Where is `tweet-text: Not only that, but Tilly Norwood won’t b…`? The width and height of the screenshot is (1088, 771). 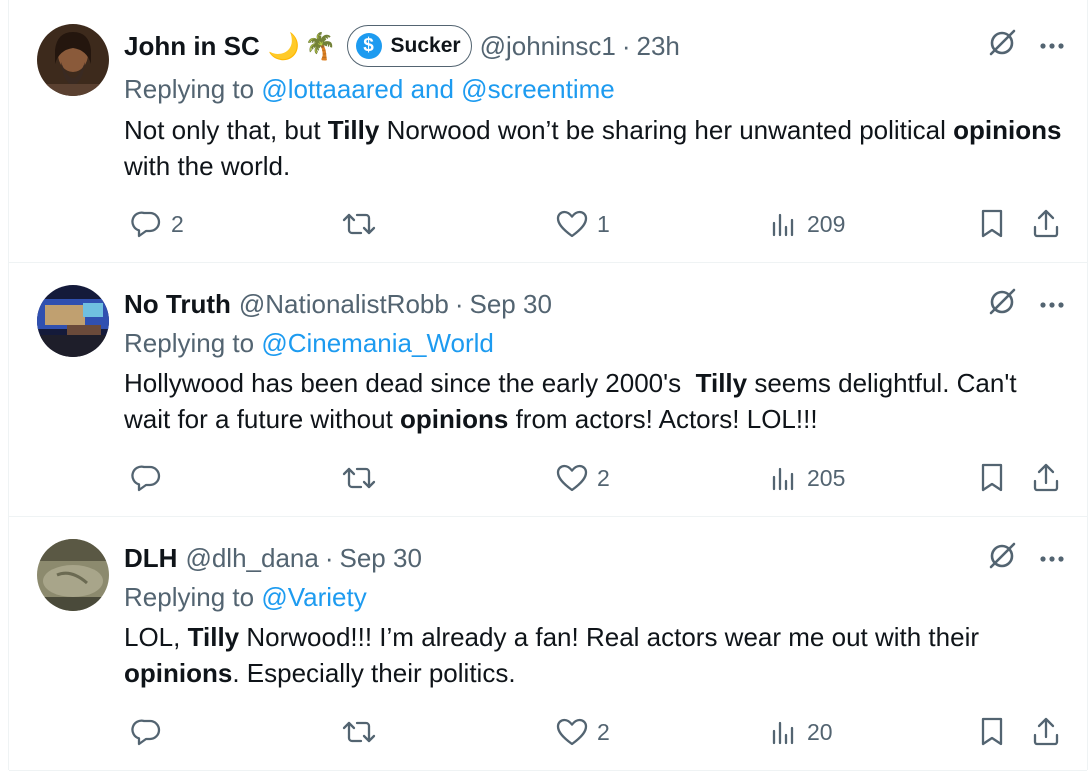
tweet-text: Not only that, but Tilly Norwood won’t b… is located at coordinates (594, 148).